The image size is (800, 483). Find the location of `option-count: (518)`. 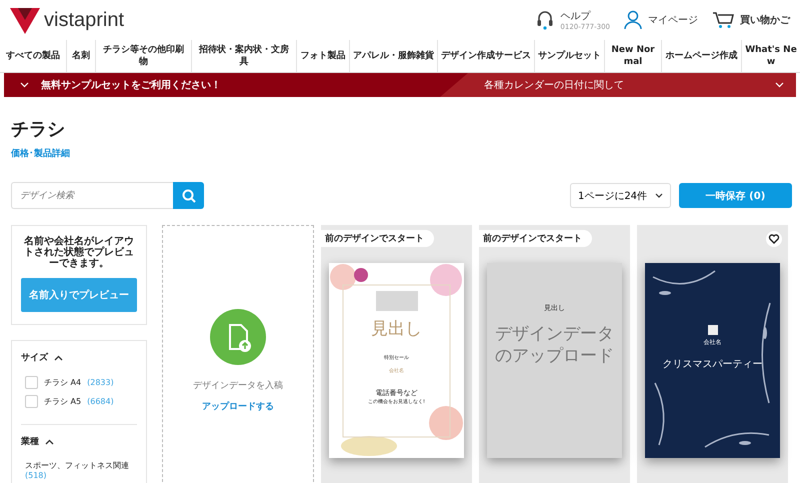

option-count: (518) is located at coordinates (36, 475).